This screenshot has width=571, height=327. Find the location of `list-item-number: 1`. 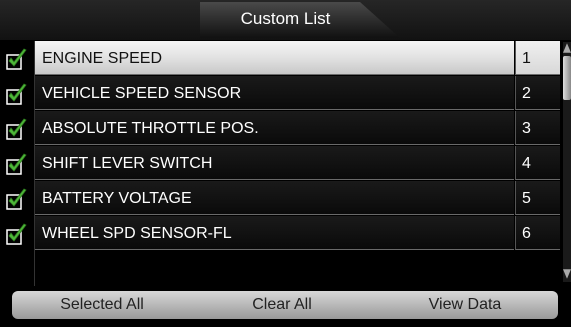

list-item-number: 1 is located at coordinates (526, 58).